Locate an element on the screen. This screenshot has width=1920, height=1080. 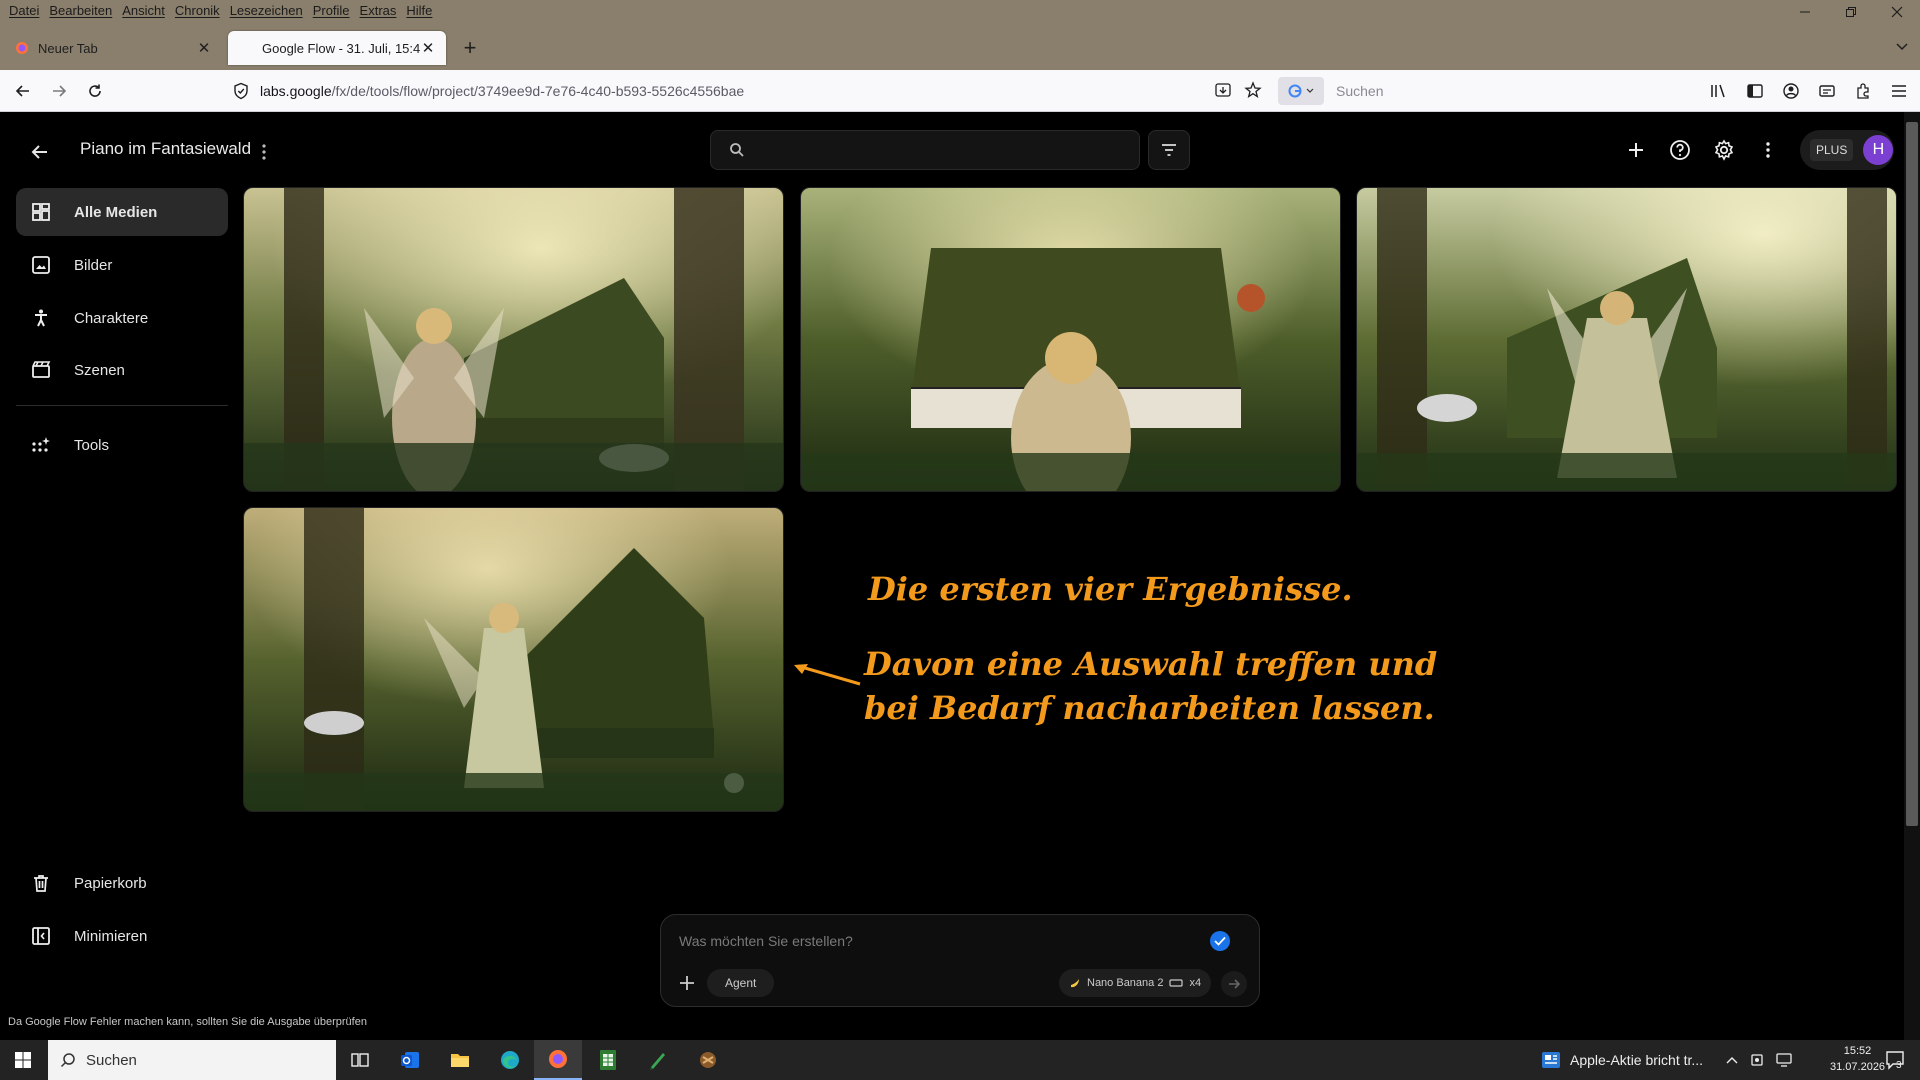
task-view-button is located at coordinates (360, 1060).